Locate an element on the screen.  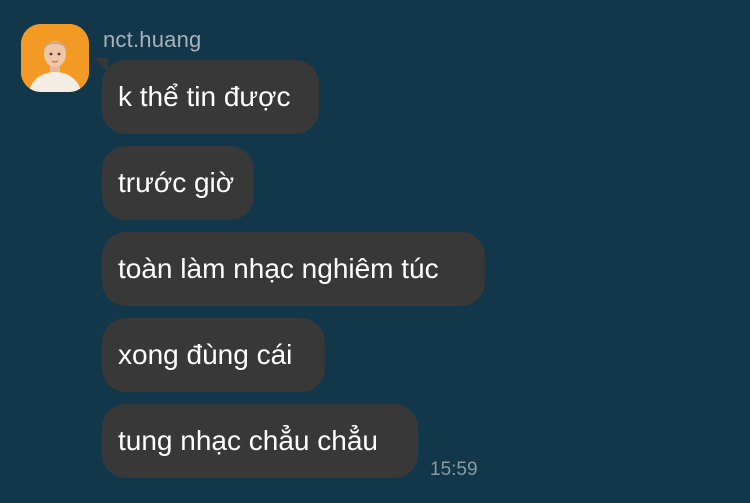
avatar-portrait-icon is located at coordinates (55, 58).